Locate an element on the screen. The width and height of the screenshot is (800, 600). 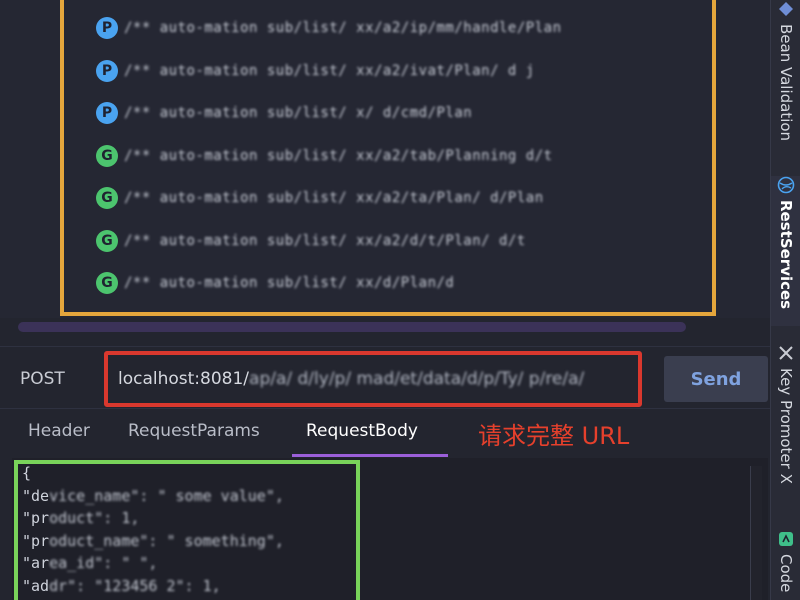
bean-validation-icon is located at coordinates (786, 9).